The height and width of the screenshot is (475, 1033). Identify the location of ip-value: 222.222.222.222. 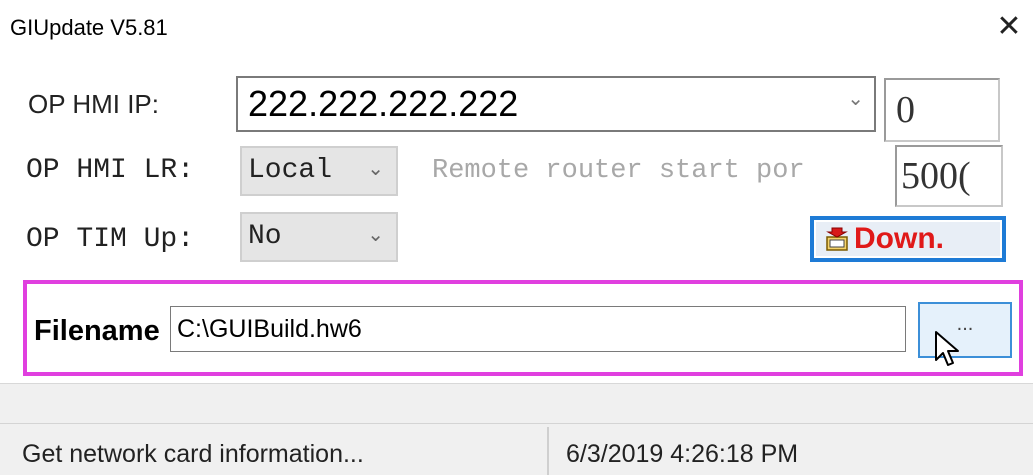
(383, 103).